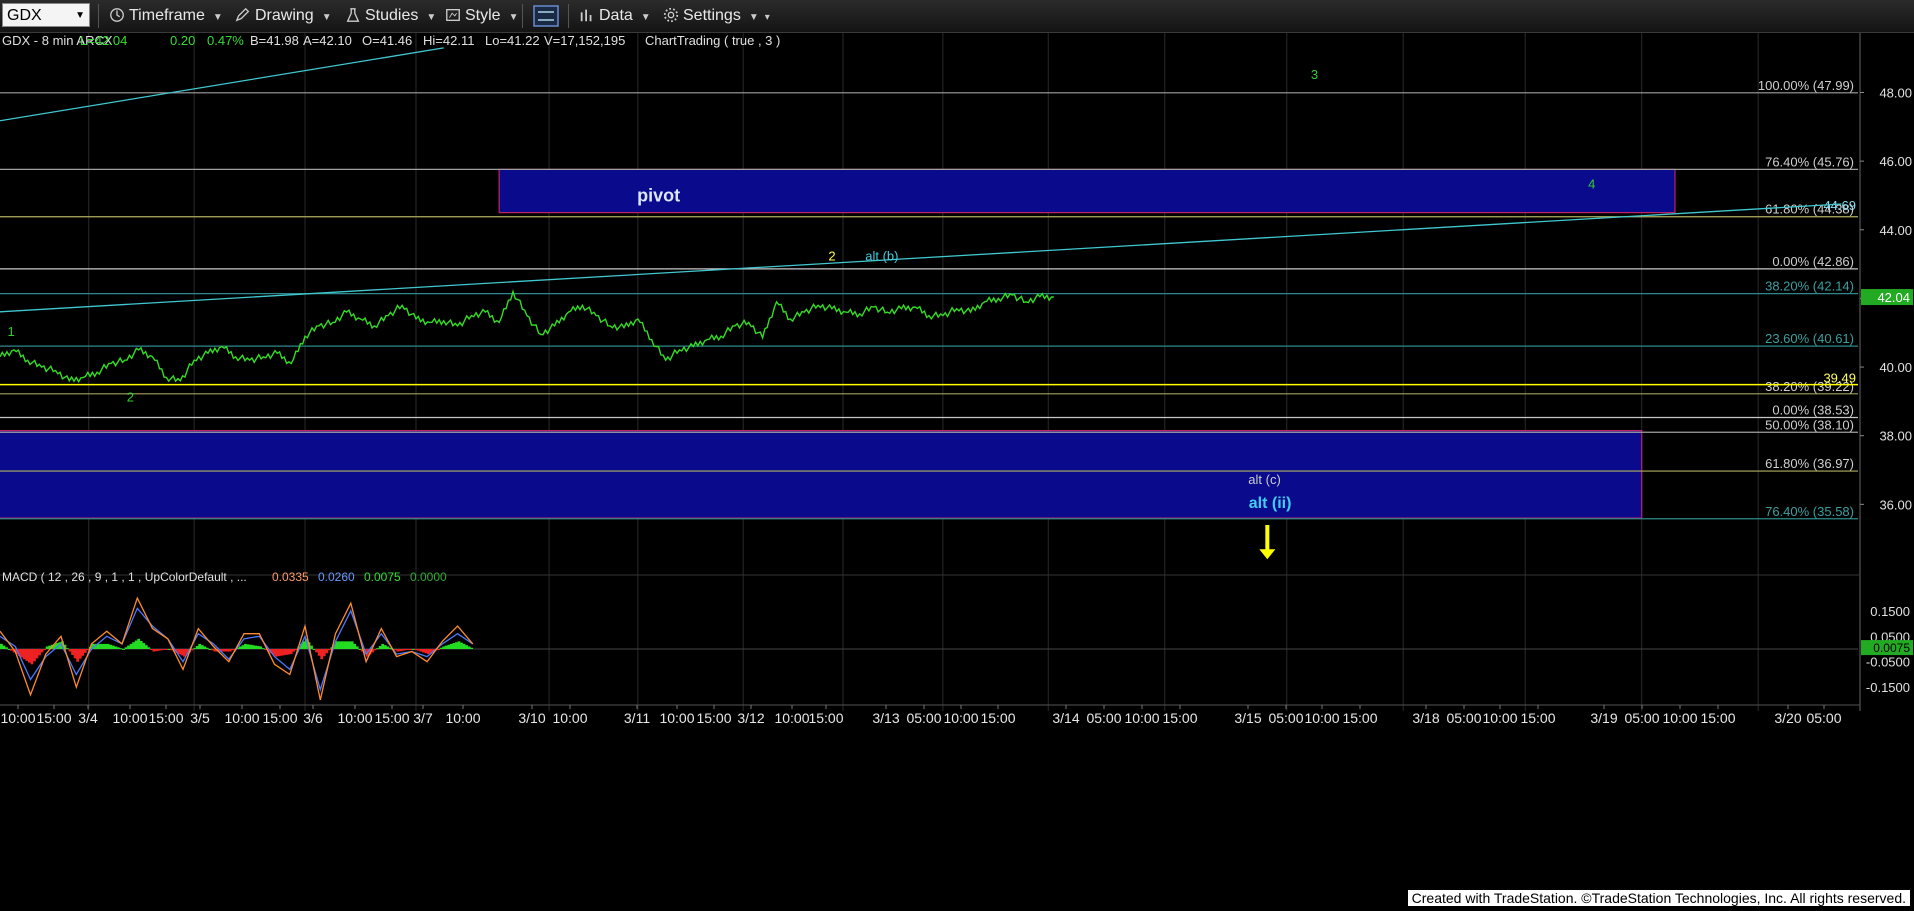 Image resolution: width=1914 pixels, height=911 pixels. I want to click on layout-button, so click(546, 15).